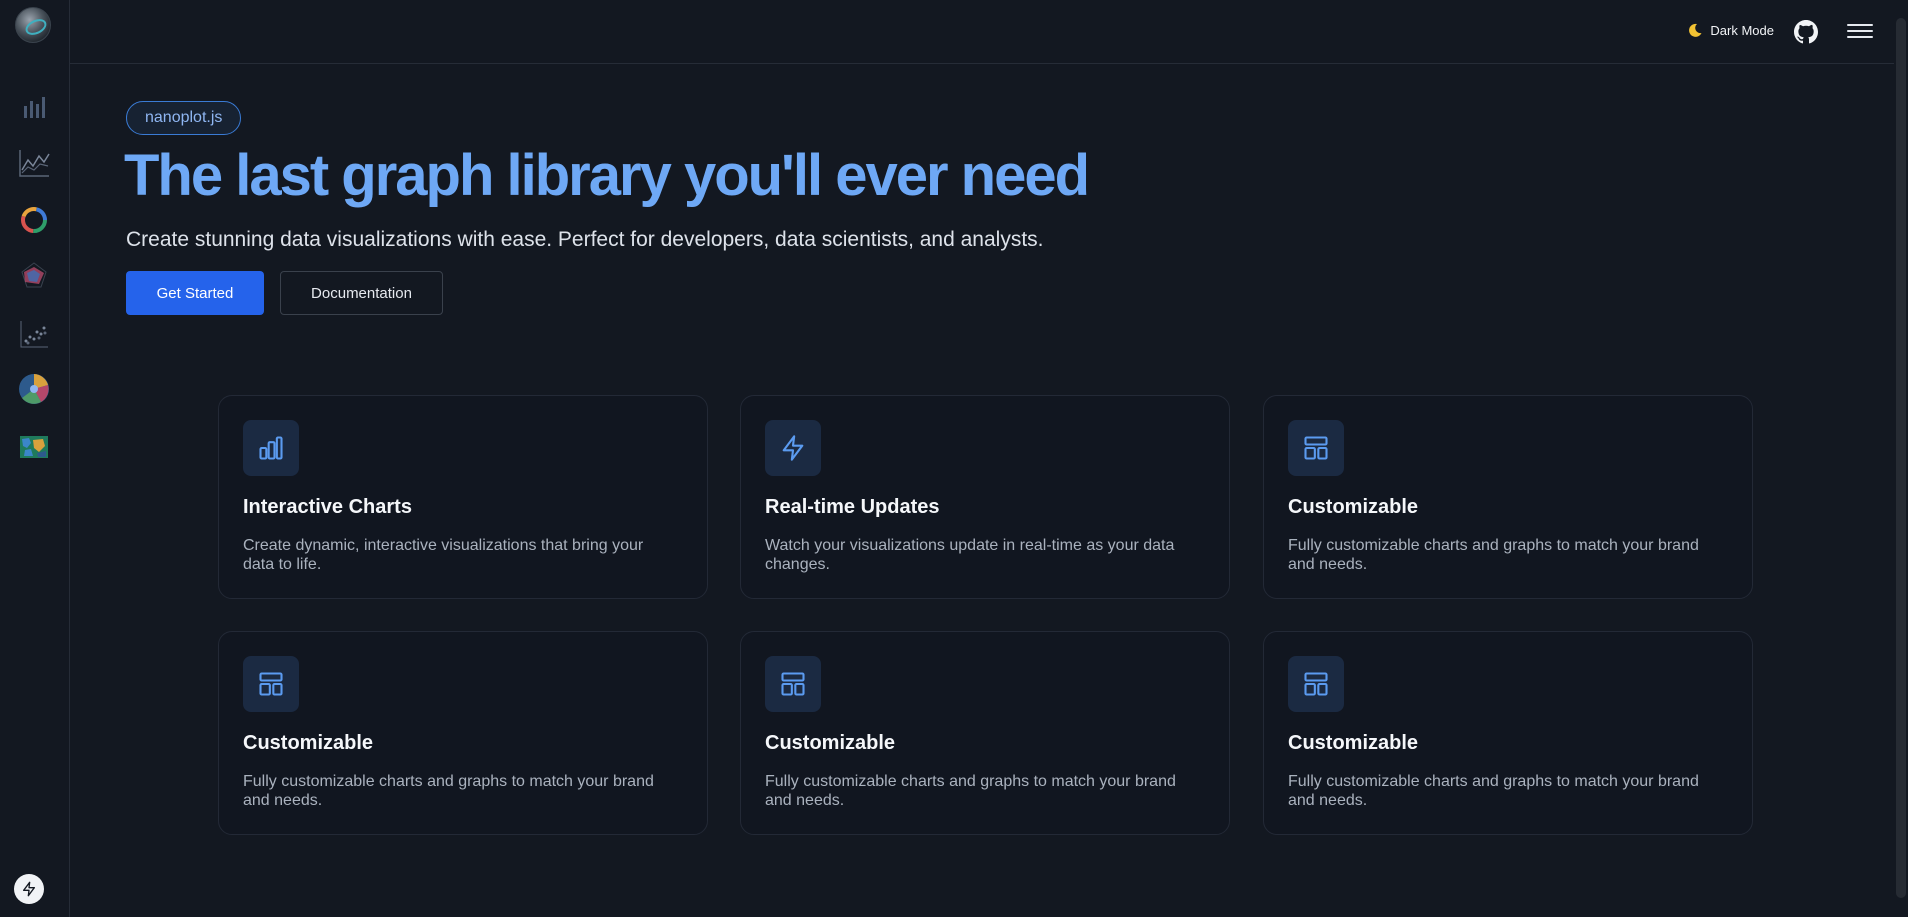 This screenshot has height=917, width=1908. I want to click on dark-mode-toggle: Dark Mode, so click(1730, 30).